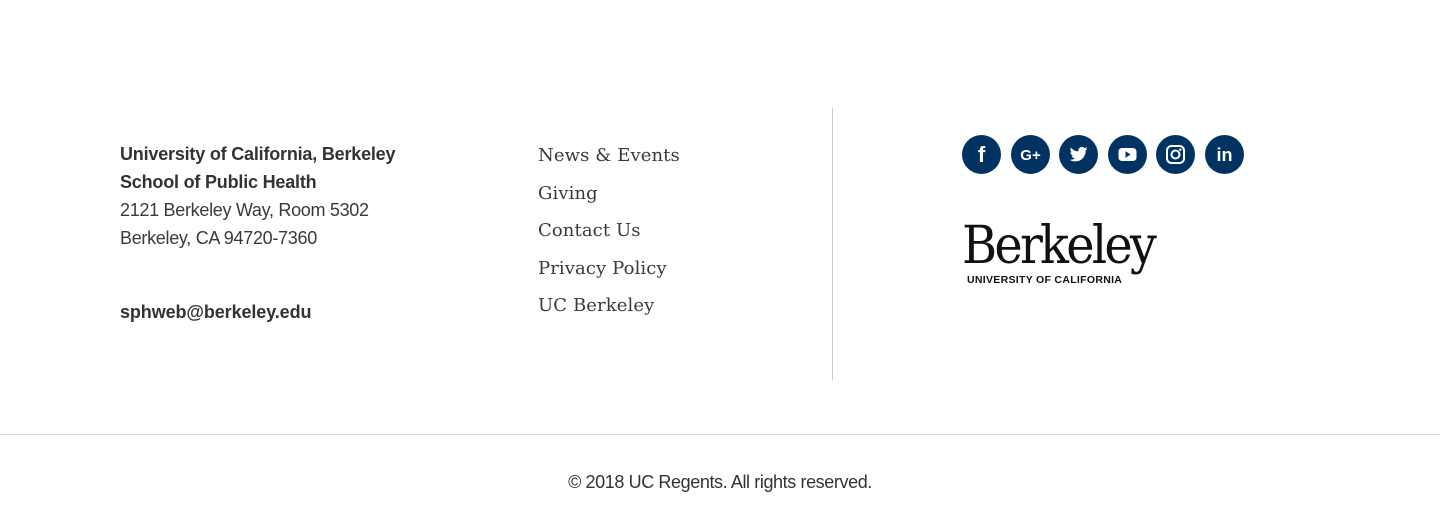 This screenshot has height=530, width=1440. Describe the element at coordinates (609, 200) in the screenshot. I see `footer-link-item: Giving` at that location.